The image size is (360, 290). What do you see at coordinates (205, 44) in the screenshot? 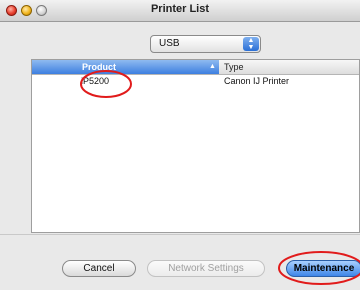
I see `connection-type-popup: USB ▲ ▼` at bounding box center [205, 44].